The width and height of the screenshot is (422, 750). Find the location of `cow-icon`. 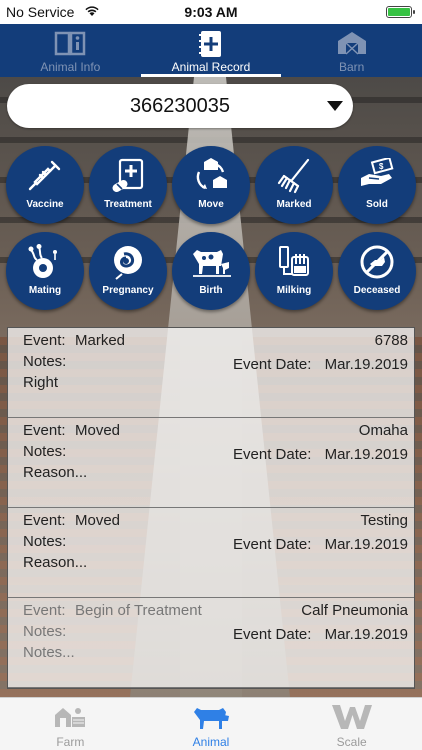

cow-icon is located at coordinates (211, 718).